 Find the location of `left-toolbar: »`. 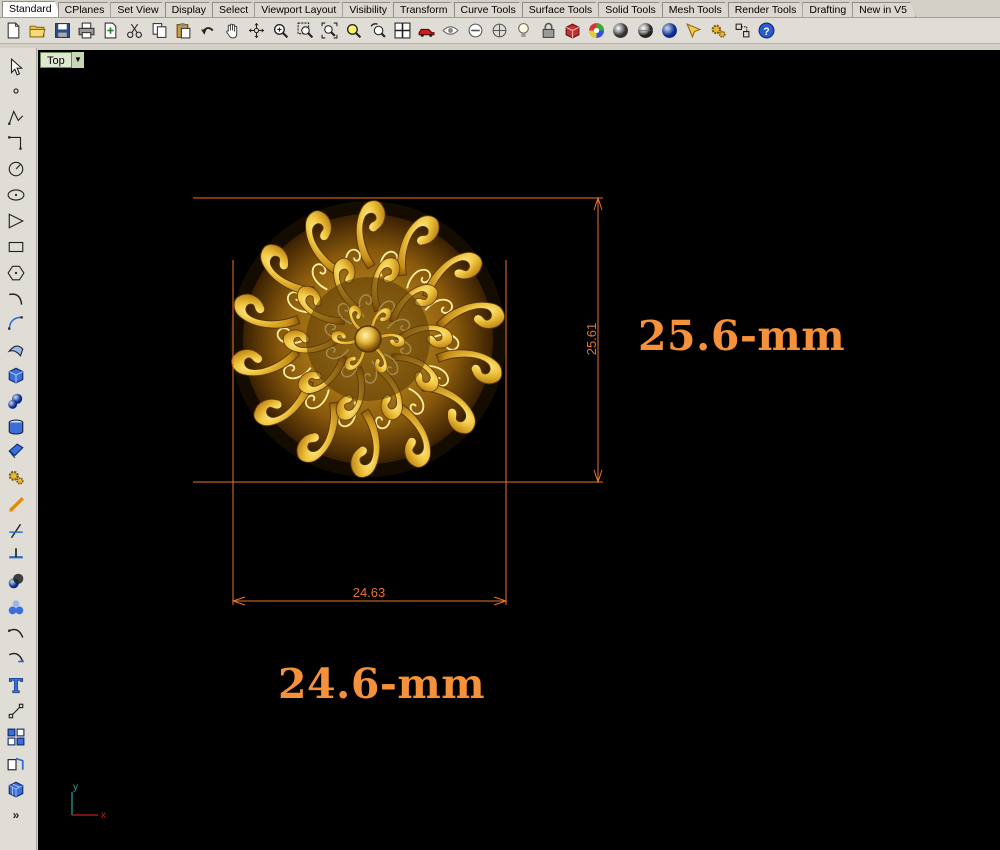

left-toolbar: » is located at coordinates (18, 449).